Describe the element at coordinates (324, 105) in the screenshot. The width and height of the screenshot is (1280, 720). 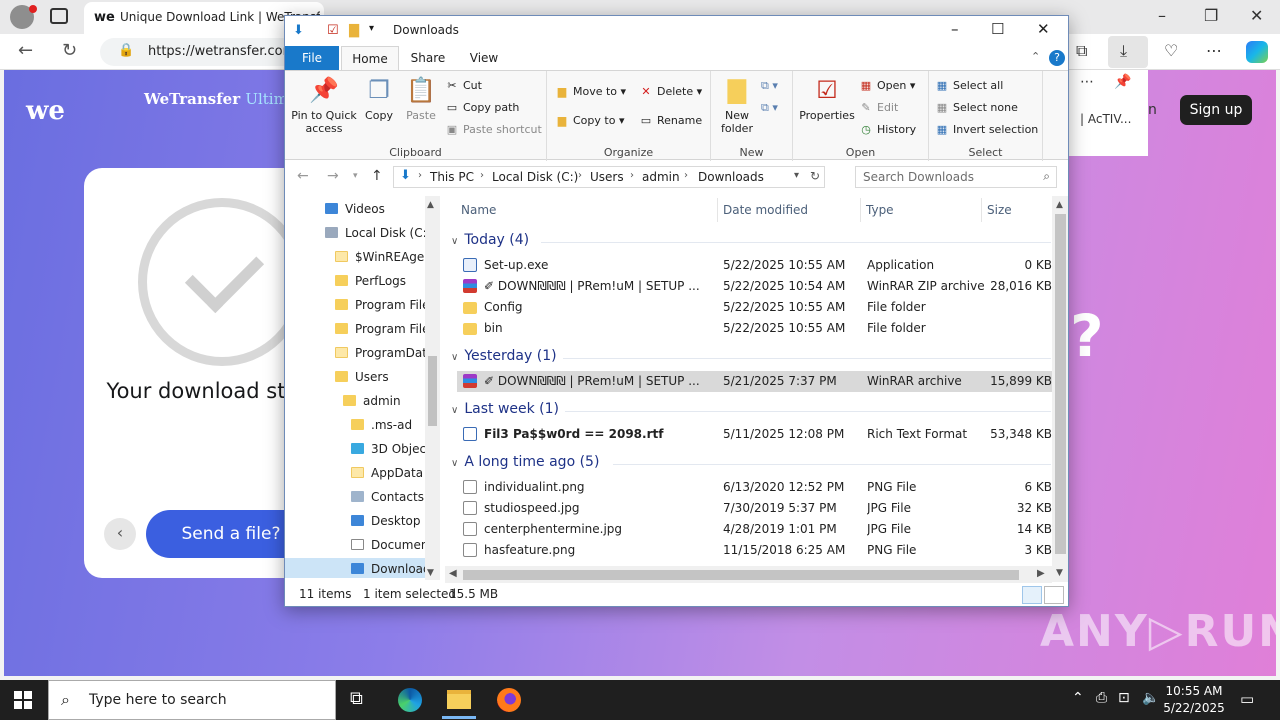
I see `pin-quick-access-button: 📌 Pin to Quick access` at that location.